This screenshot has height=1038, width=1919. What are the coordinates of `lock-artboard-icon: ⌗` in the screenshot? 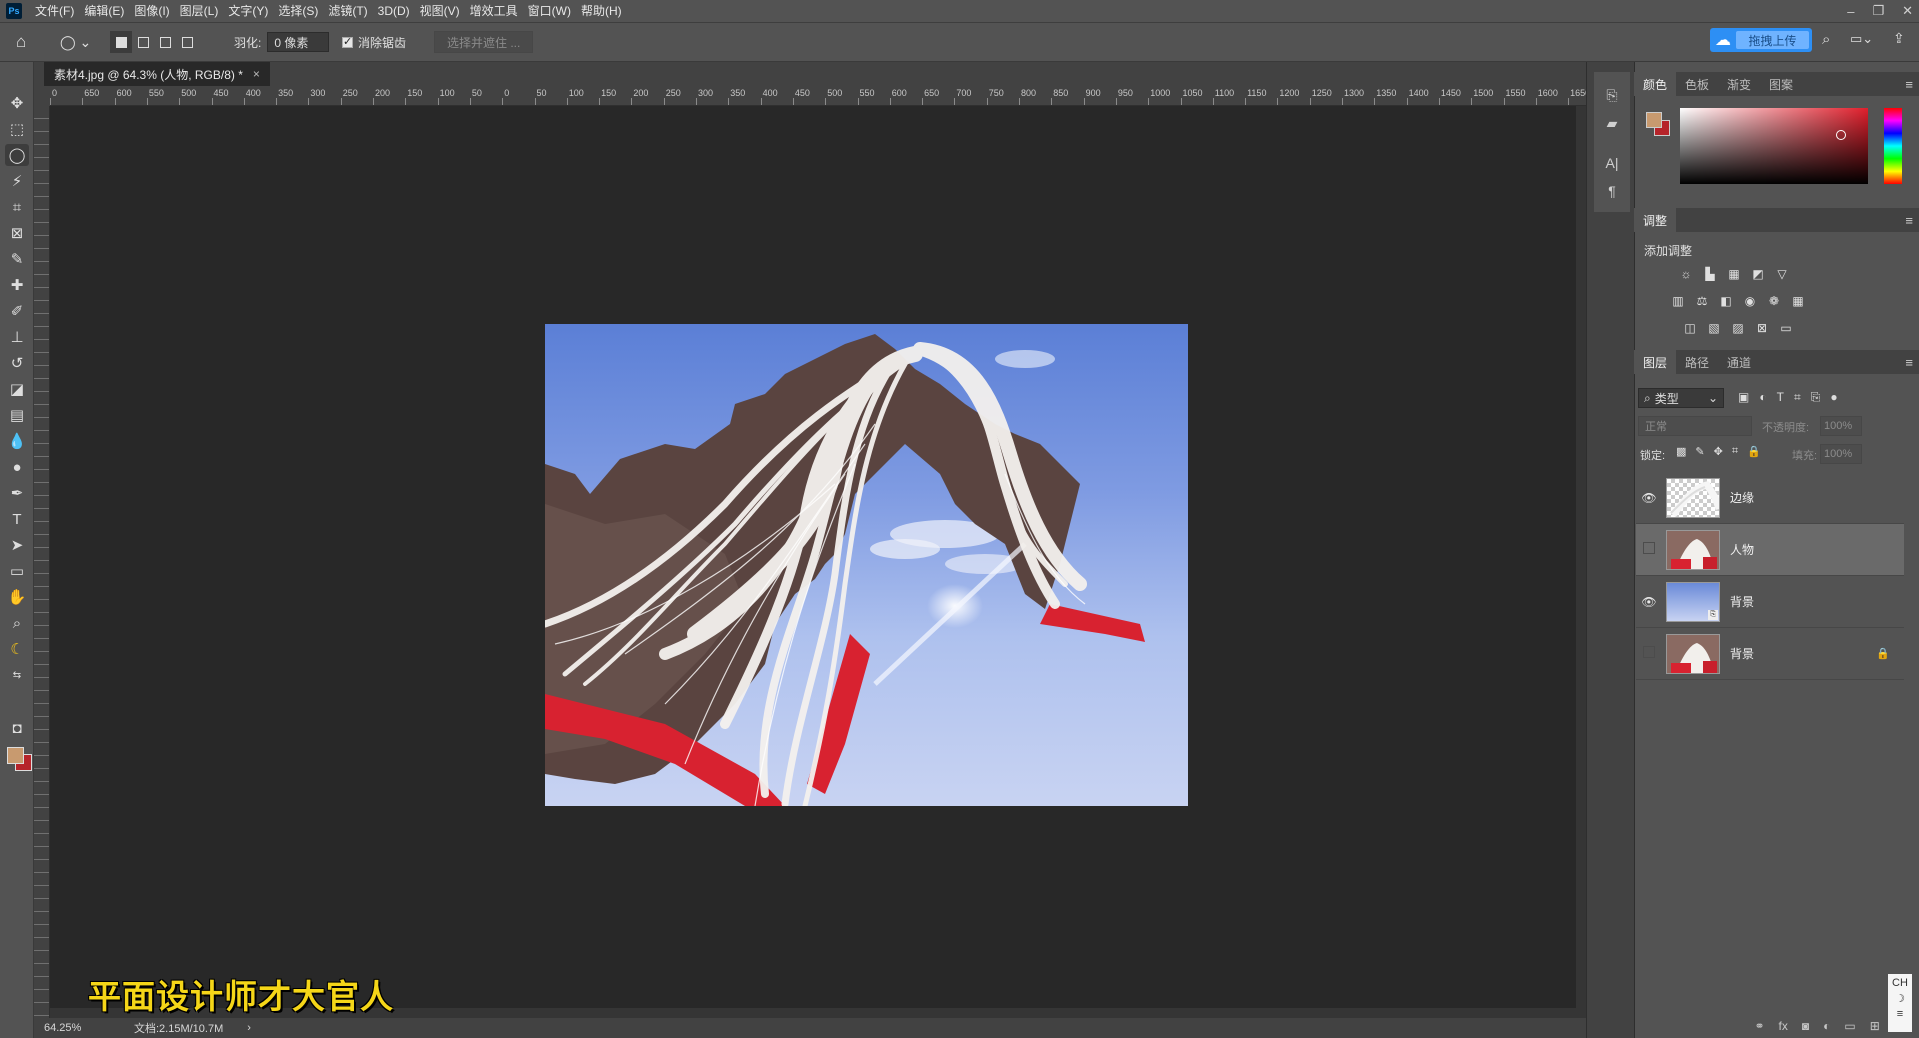 It's located at (1735, 451).